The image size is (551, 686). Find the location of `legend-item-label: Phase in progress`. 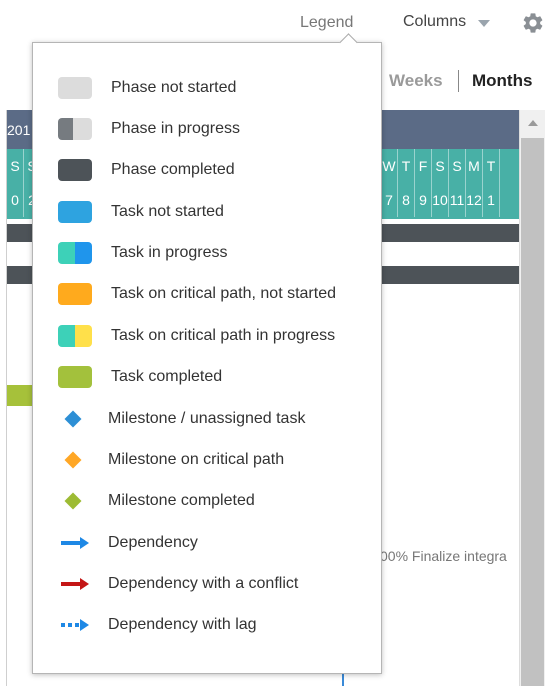

legend-item-label: Phase in progress is located at coordinates (175, 128).